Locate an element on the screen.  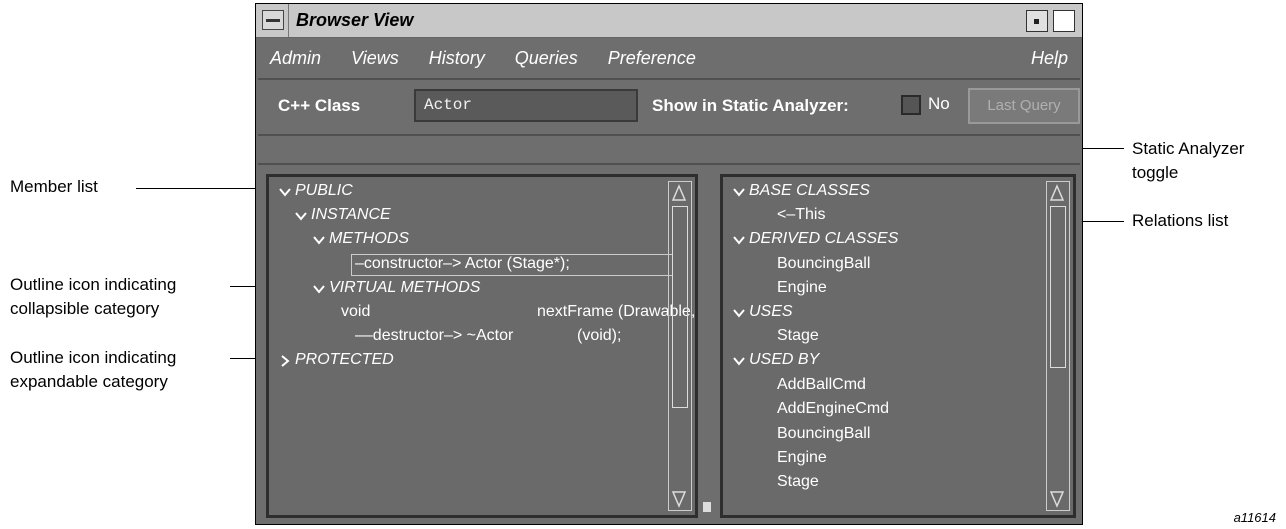
menu-views: Views is located at coordinates (375, 58).